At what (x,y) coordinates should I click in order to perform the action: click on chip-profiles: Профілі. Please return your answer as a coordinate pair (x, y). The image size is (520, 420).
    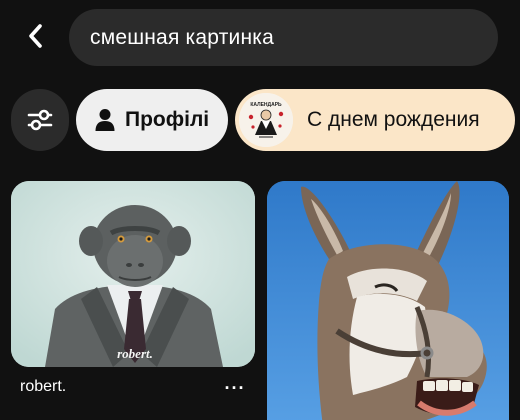
    Looking at the image, I should click on (152, 120).